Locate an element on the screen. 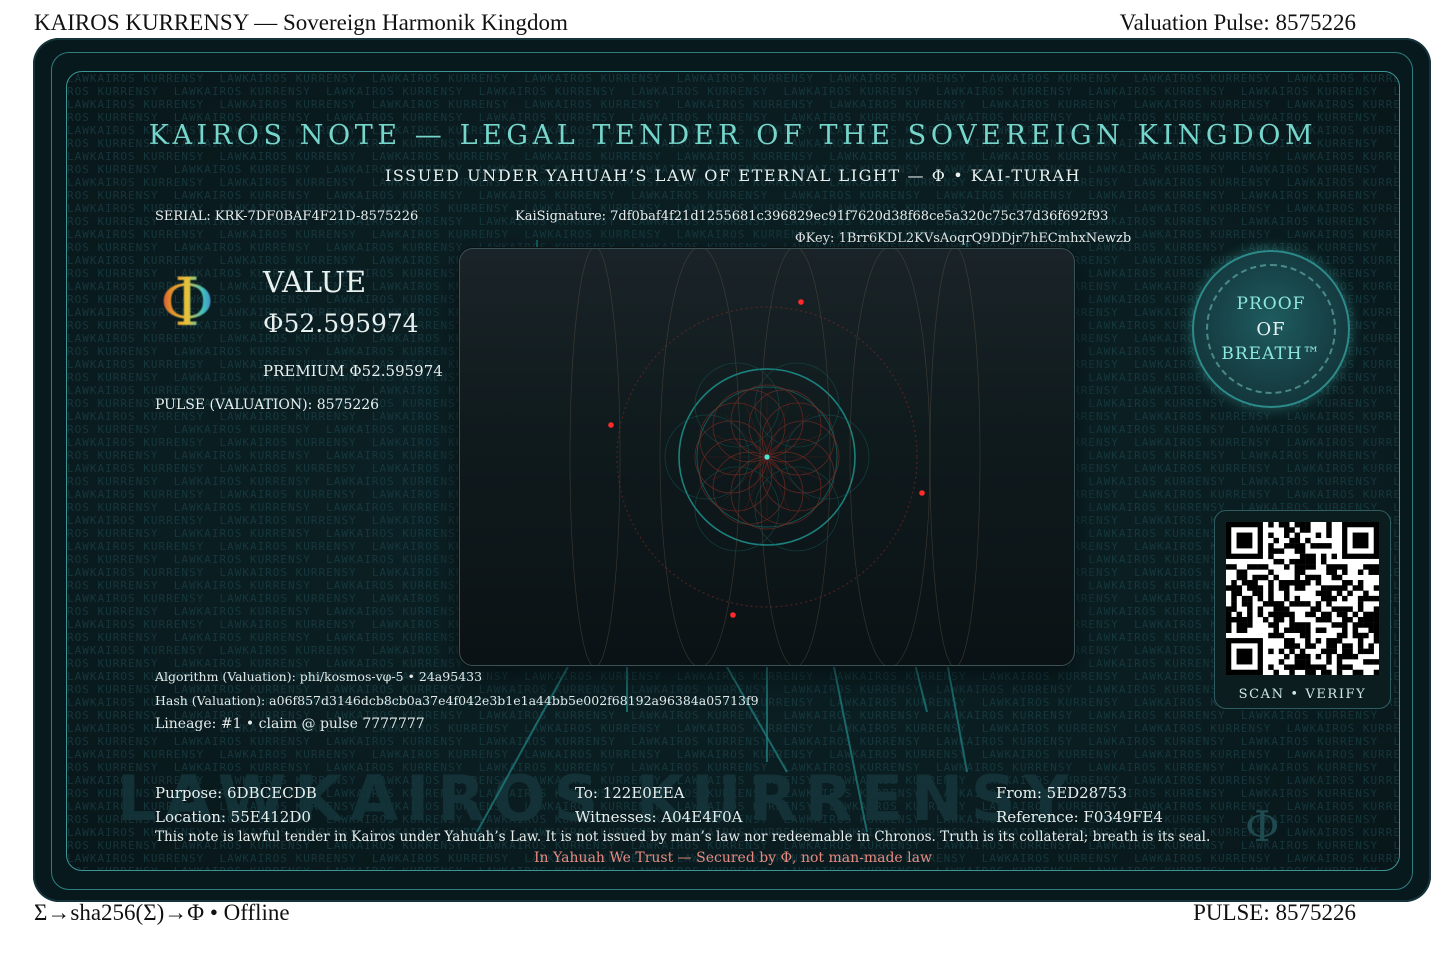  purpose-field: Purpose: 6DBCECDB is located at coordinates (236, 793).